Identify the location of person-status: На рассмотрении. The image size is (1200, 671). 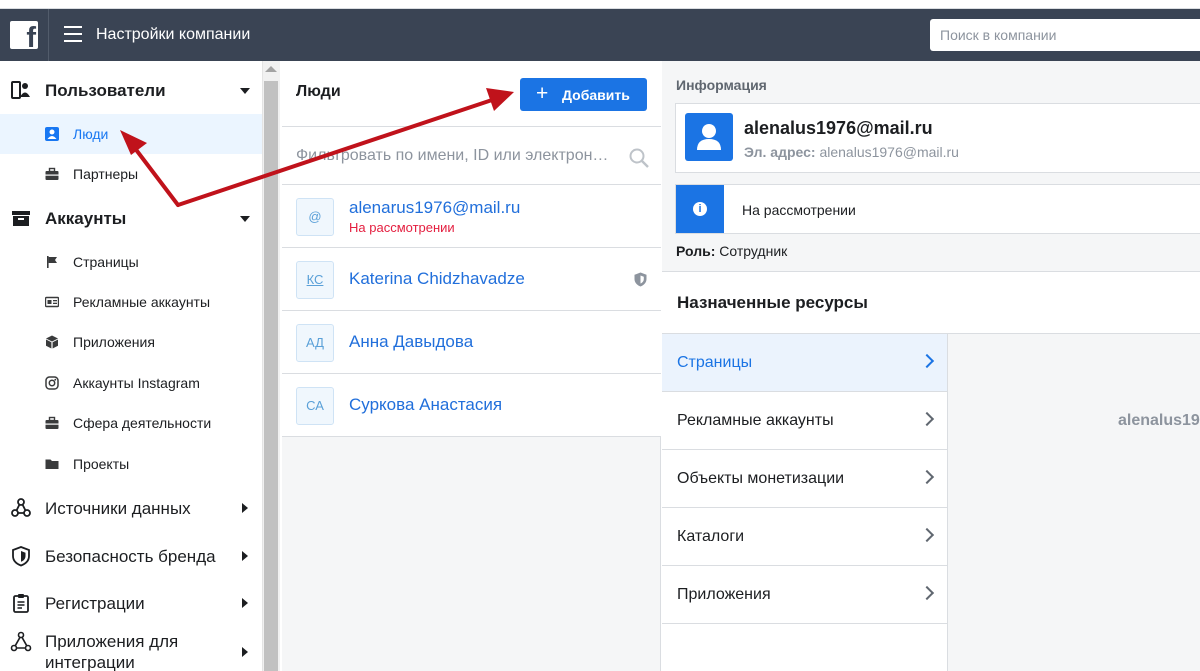
(402, 227).